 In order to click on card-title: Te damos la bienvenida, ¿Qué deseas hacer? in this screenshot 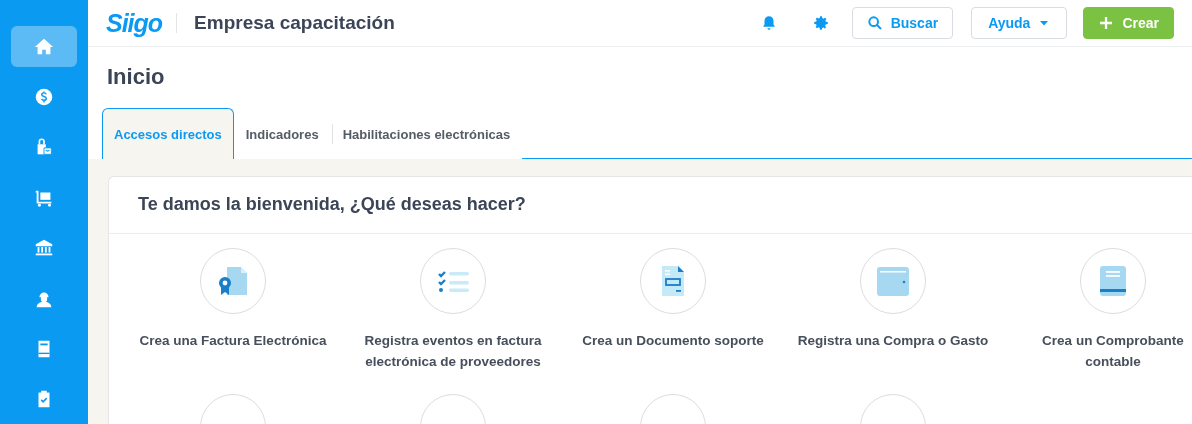, I will do `click(650, 205)`.